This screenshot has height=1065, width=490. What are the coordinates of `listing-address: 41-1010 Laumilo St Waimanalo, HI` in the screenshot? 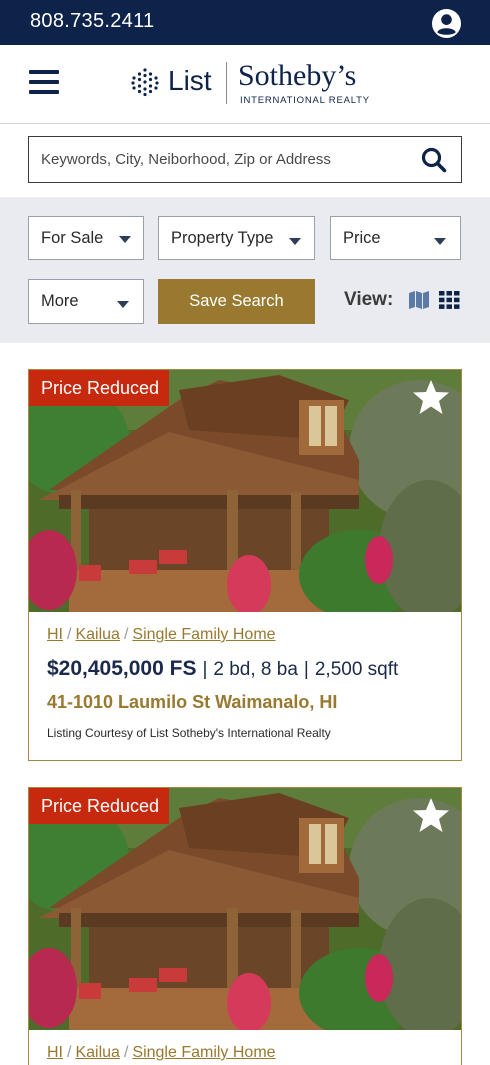 It's located at (192, 702).